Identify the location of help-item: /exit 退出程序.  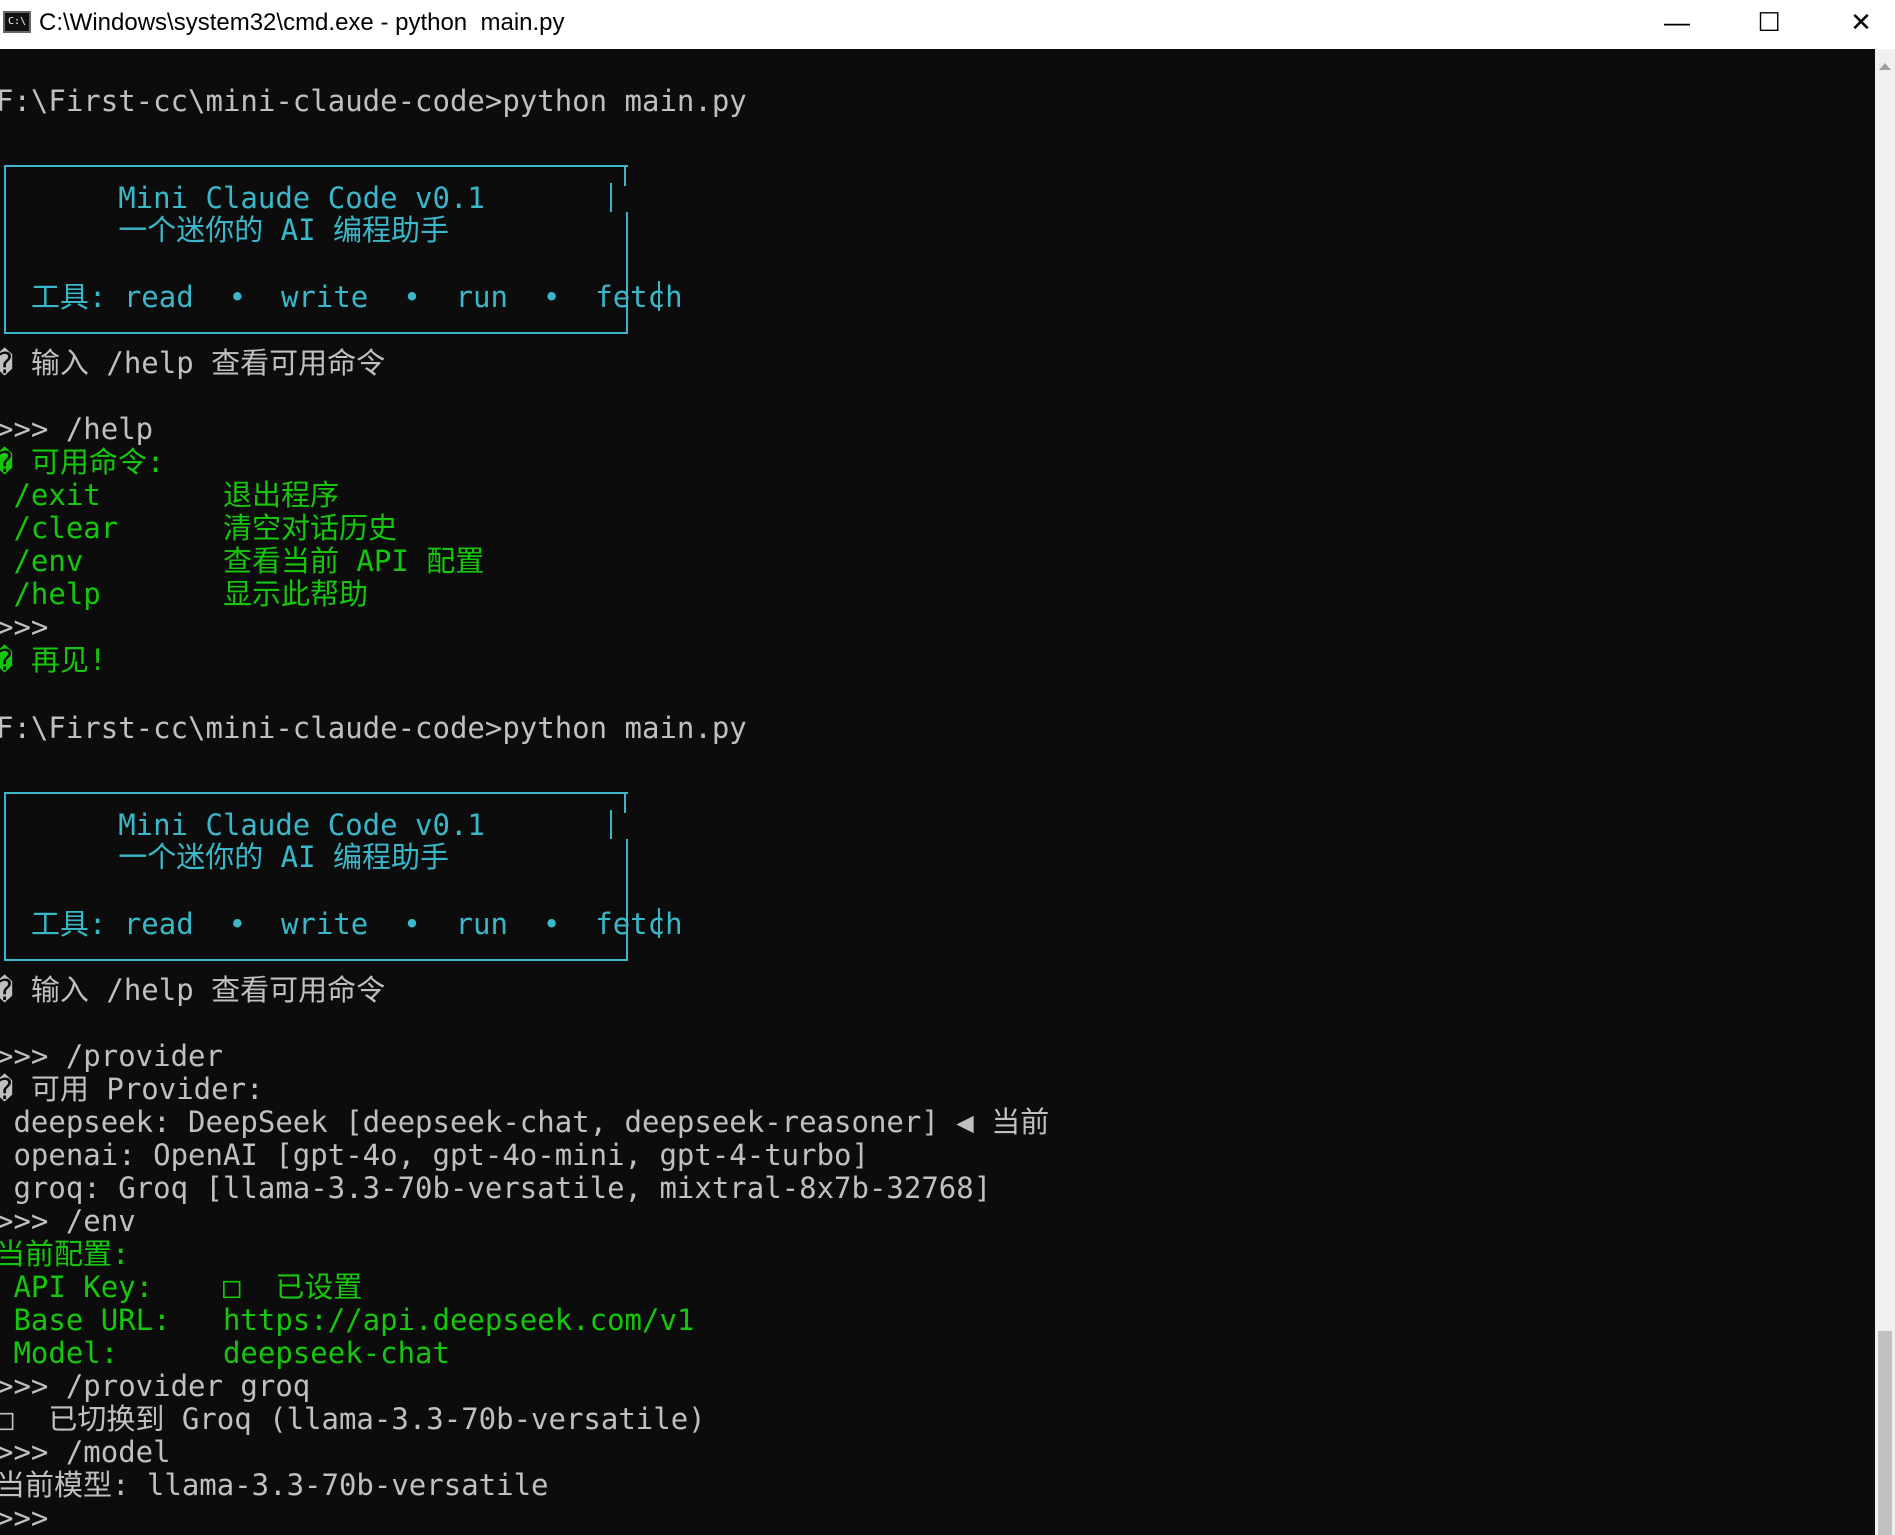
(169, 495).